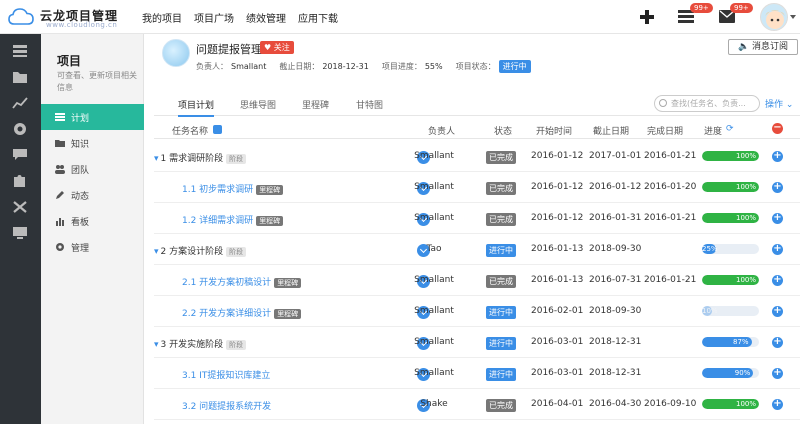 This screenshot has height=424, width=800. What do you see at coordinates (665, 132) in the screenshot?
I see `col-done: 完成日期` at bounding box center [665, 132].